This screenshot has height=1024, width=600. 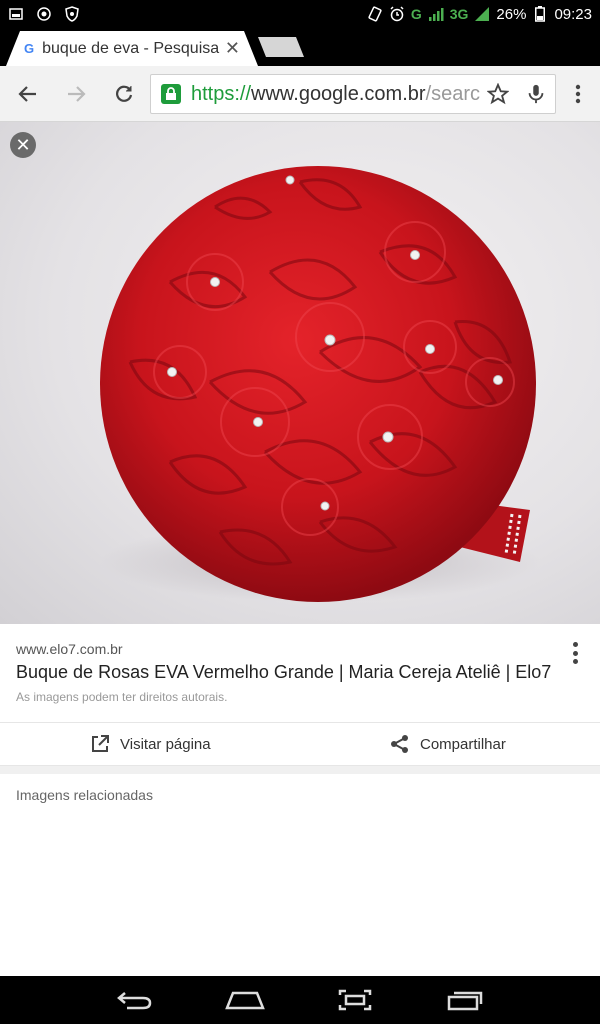 I want to click on signal-strength-icon, so click(x=482, y=14).